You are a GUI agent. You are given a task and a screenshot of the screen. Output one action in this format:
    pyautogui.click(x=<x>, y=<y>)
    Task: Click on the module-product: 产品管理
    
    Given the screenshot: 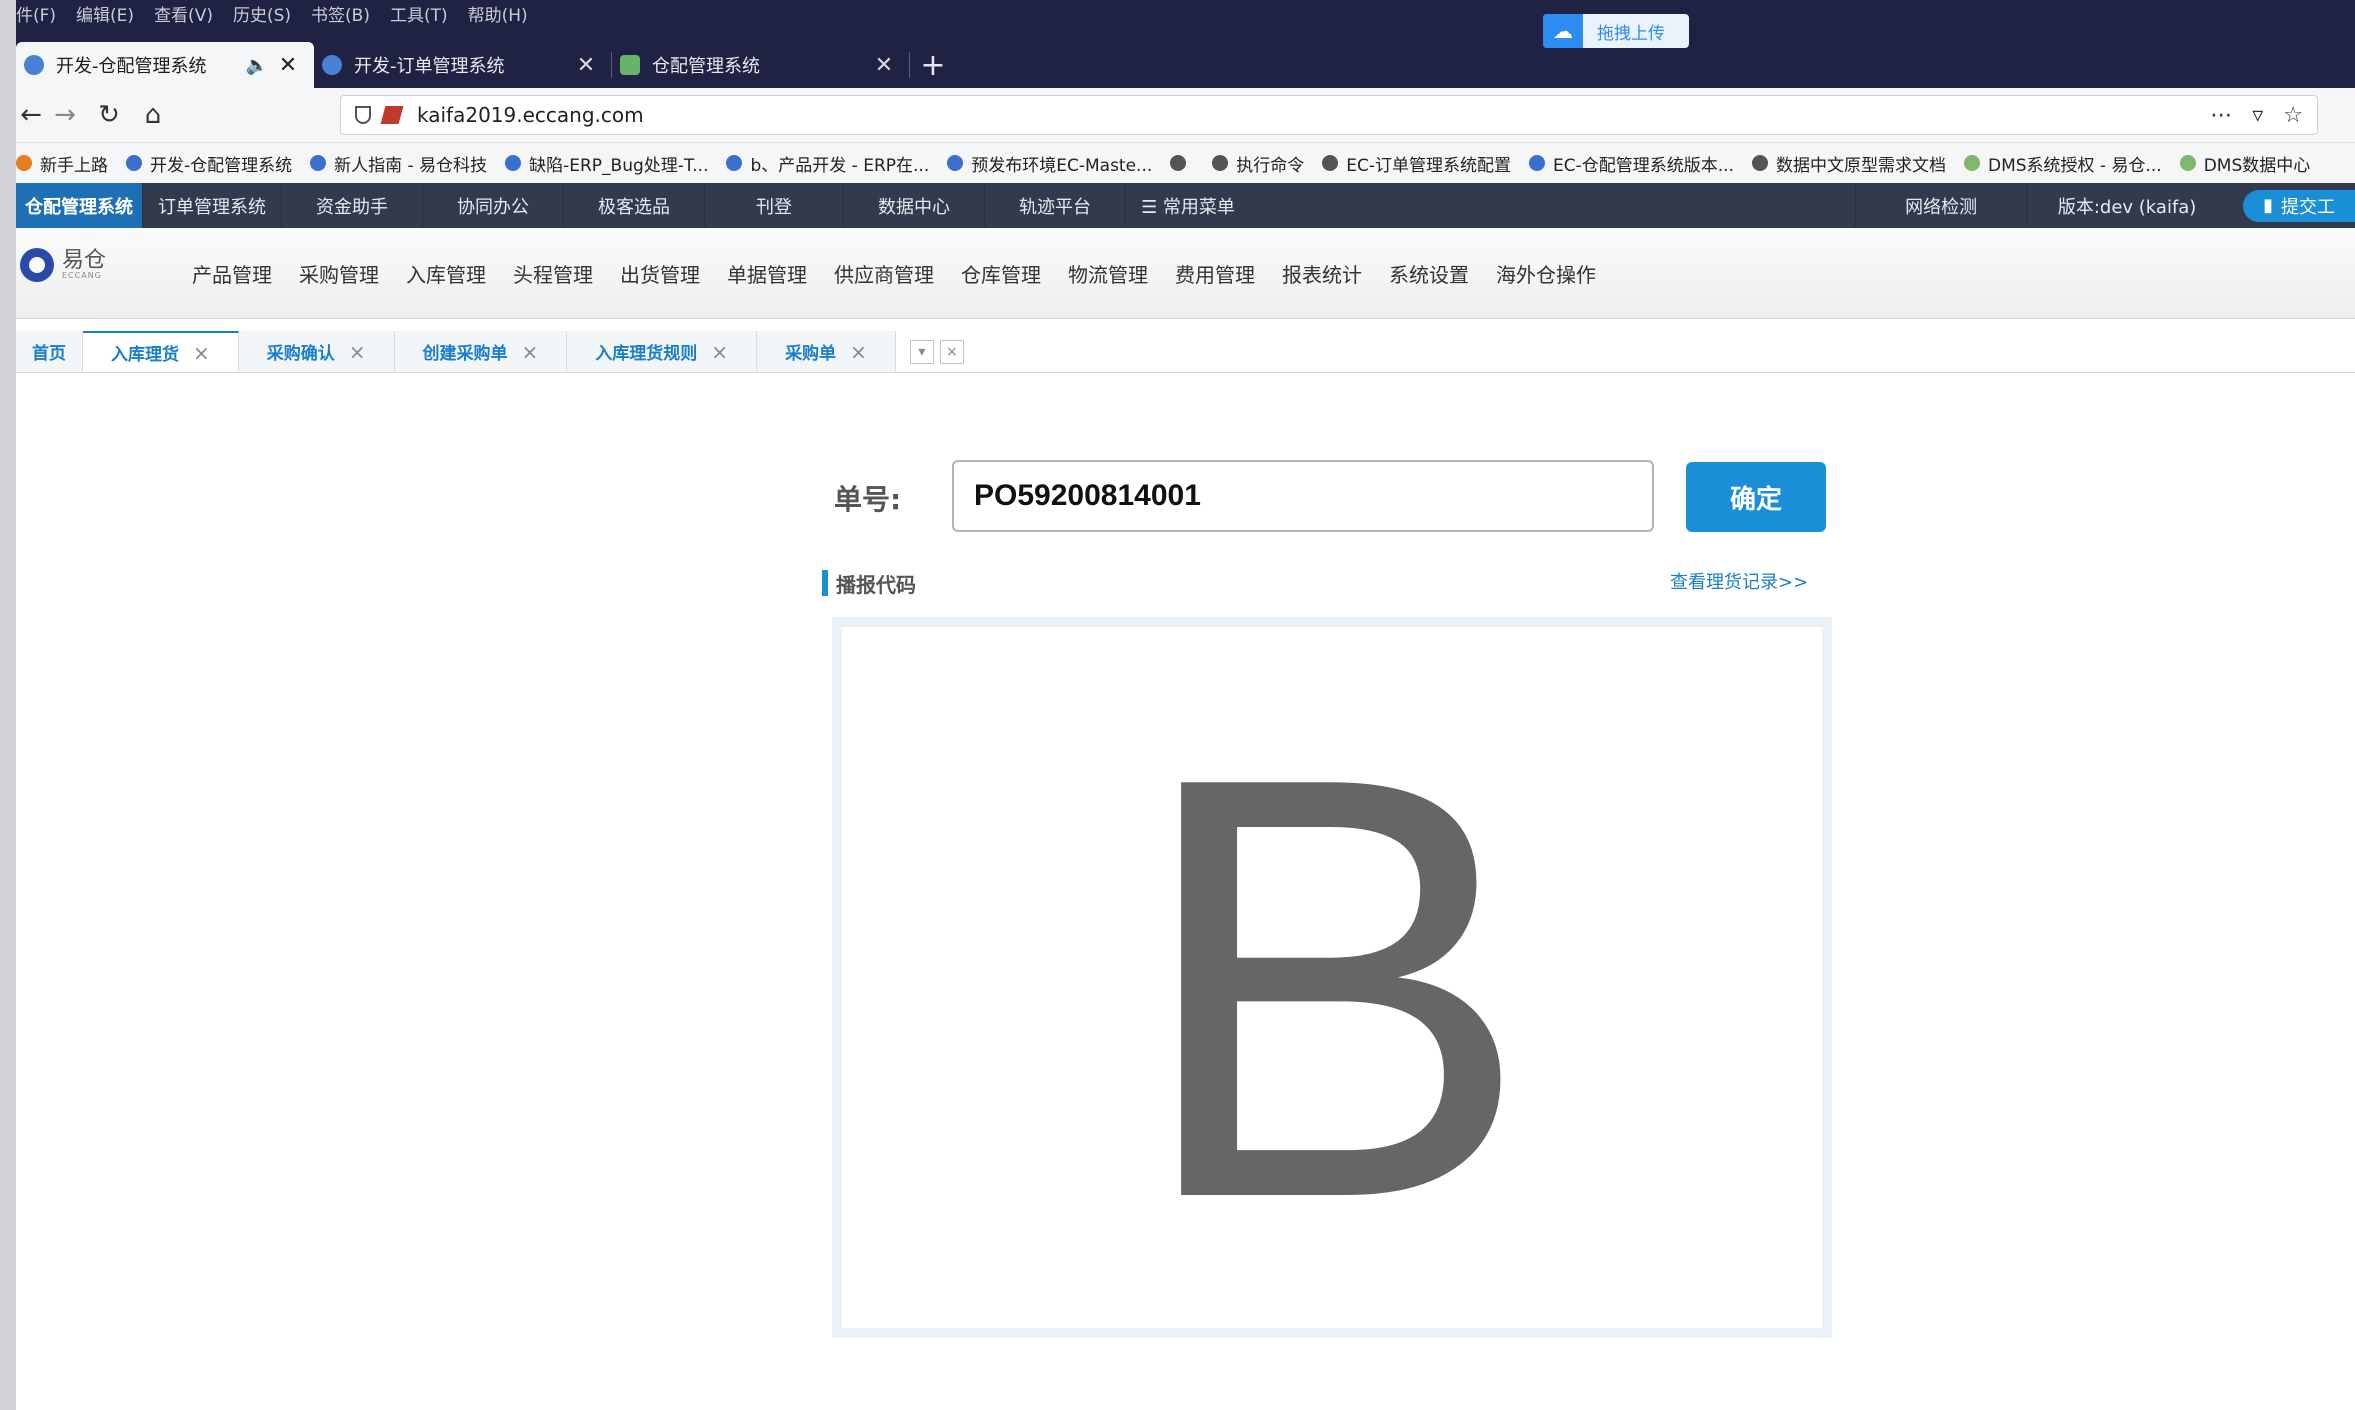 What is the action you would take?
    pyautogui.click(x=232, y=273)
    